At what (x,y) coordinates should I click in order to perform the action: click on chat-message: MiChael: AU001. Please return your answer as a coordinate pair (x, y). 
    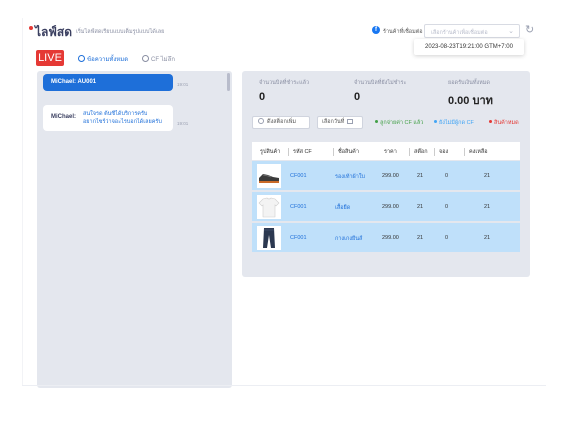
    Looking at the image, I should click on (108, 82).